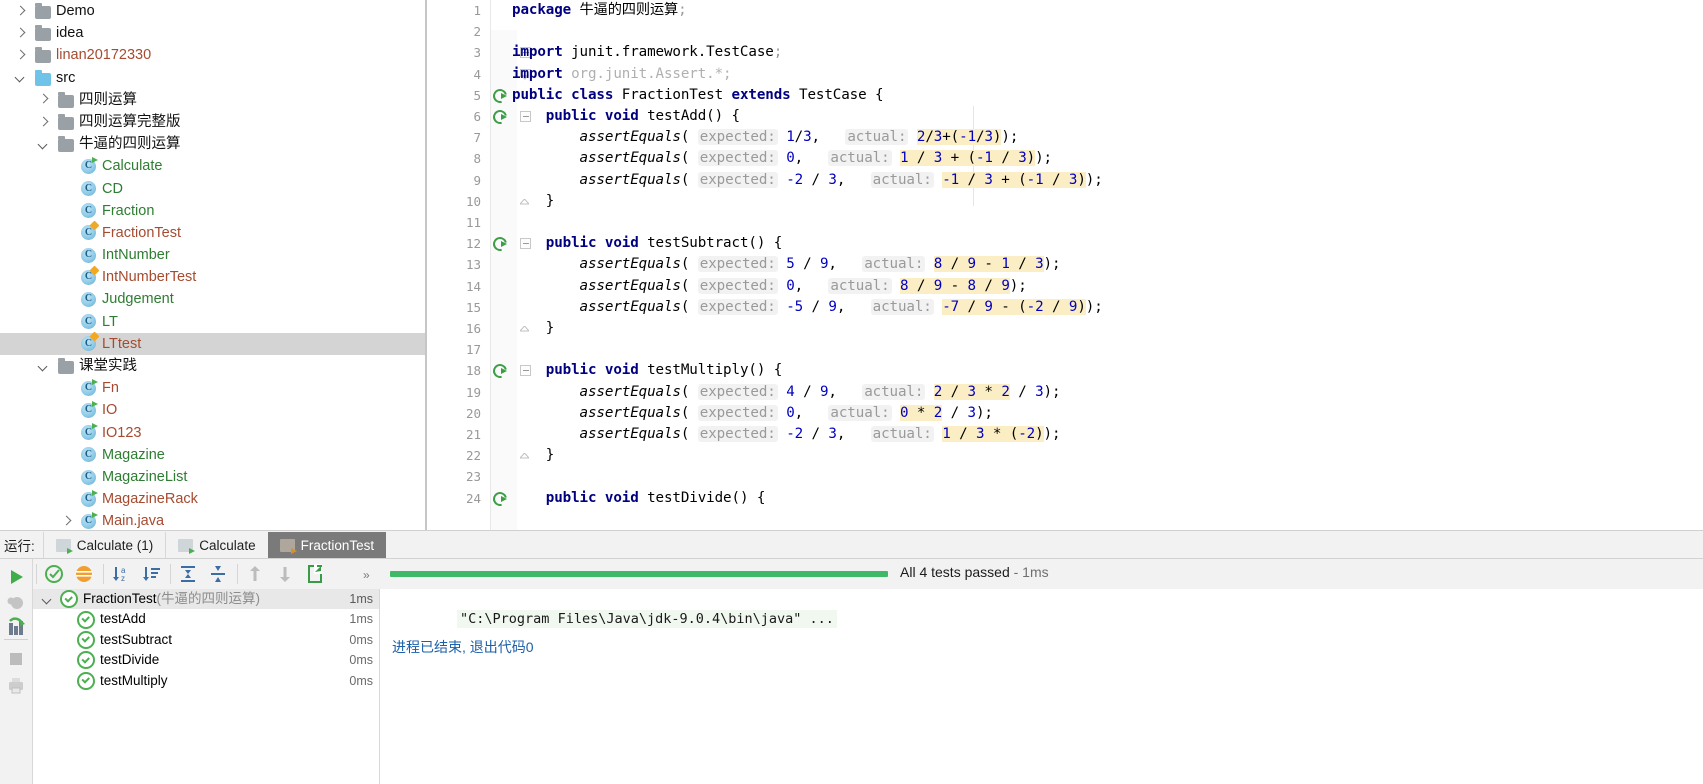 The width and height of the screenshot is (1703, 784). I want to click on sort-alphabetically-button: a z, so click(122, 574).